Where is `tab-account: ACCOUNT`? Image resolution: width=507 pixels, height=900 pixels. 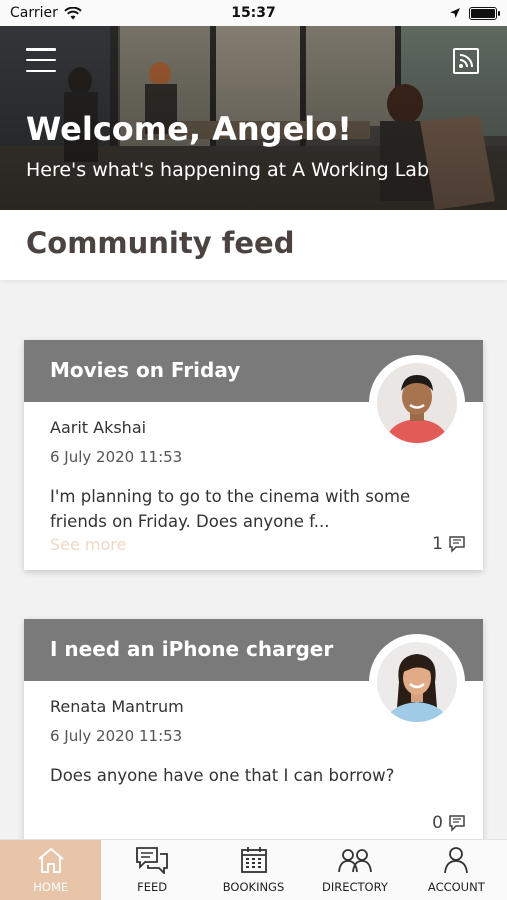
tab-account: ACCOUNT is located at coordinates (456, 870).